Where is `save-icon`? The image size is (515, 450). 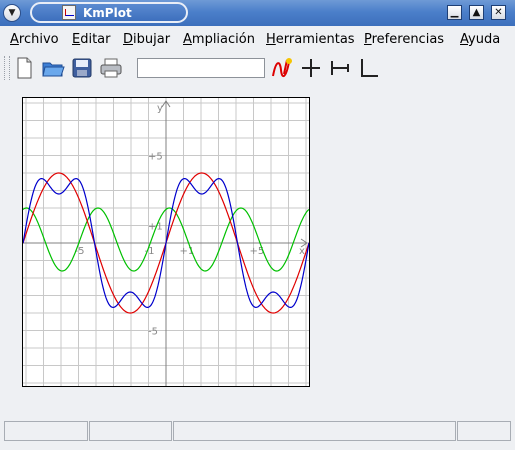
save-icon is located at coordinates (82, 68).